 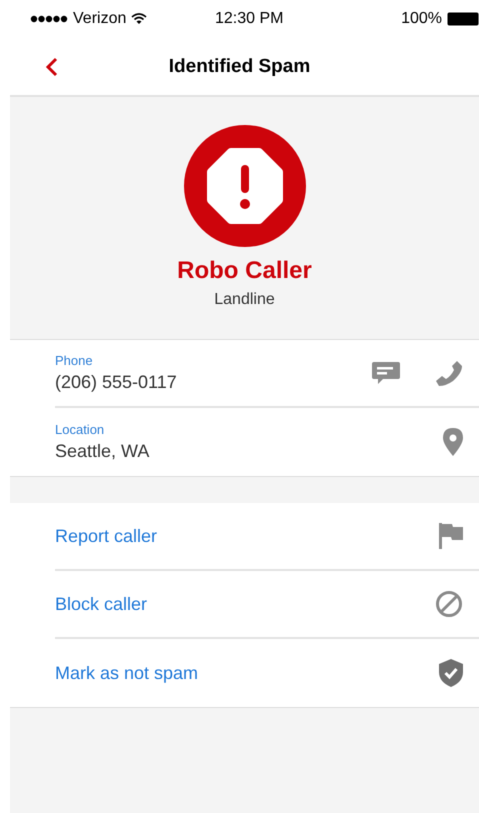 I want to click on battery-percent: 100%, so click(x=421, y=19).